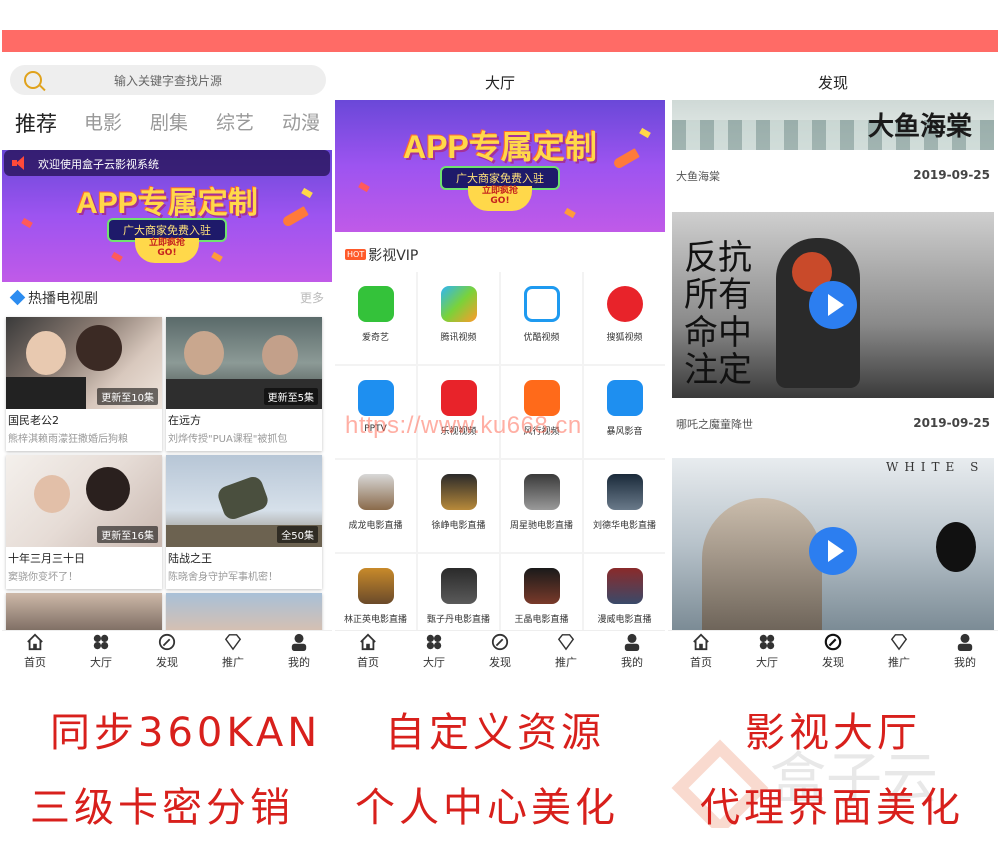 This screenshot has height=861, width=1000. What do you see at coordinates (698, 176) in the screenshot?
I see `feed-title: 大鱼海棠` at bounding box center [698, 176].